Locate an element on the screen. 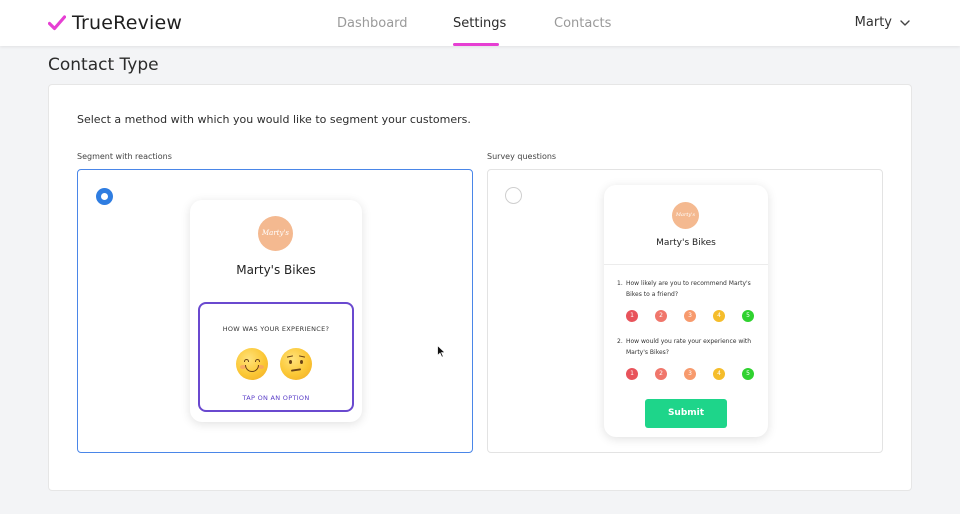 The image size is (960, 514). page-title: Contact Type is located at coordinates (103, 65).